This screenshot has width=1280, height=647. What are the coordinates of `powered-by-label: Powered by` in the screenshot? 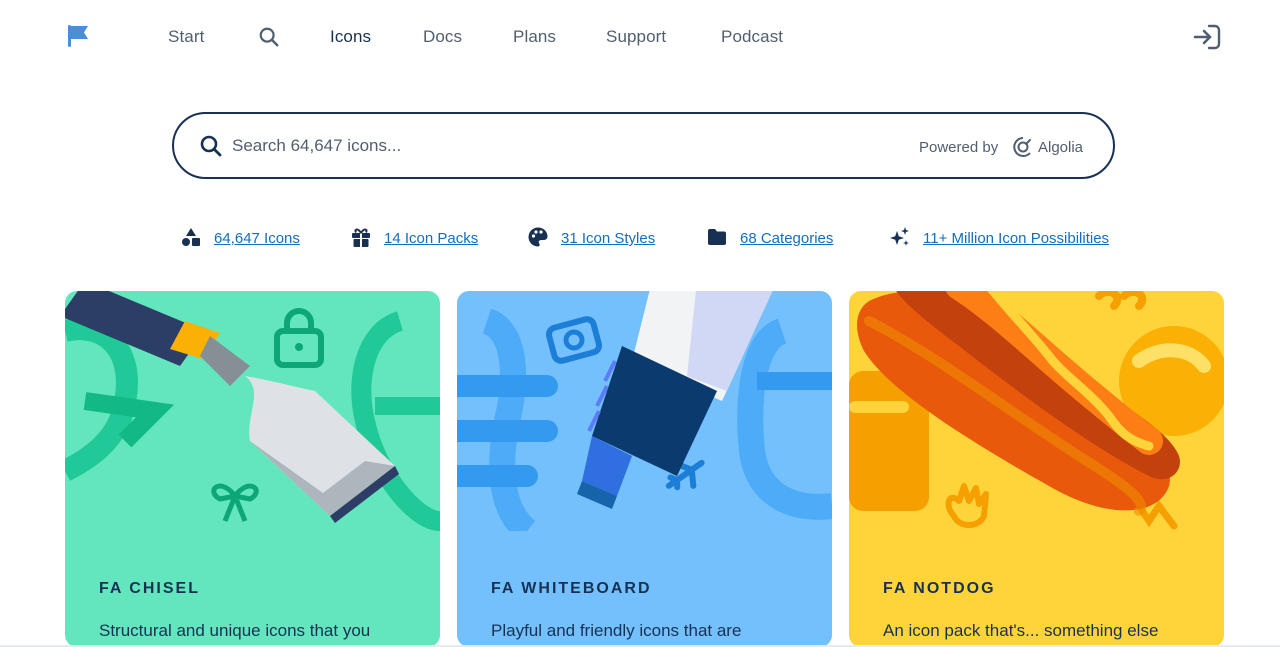 It's located at (959, 147).